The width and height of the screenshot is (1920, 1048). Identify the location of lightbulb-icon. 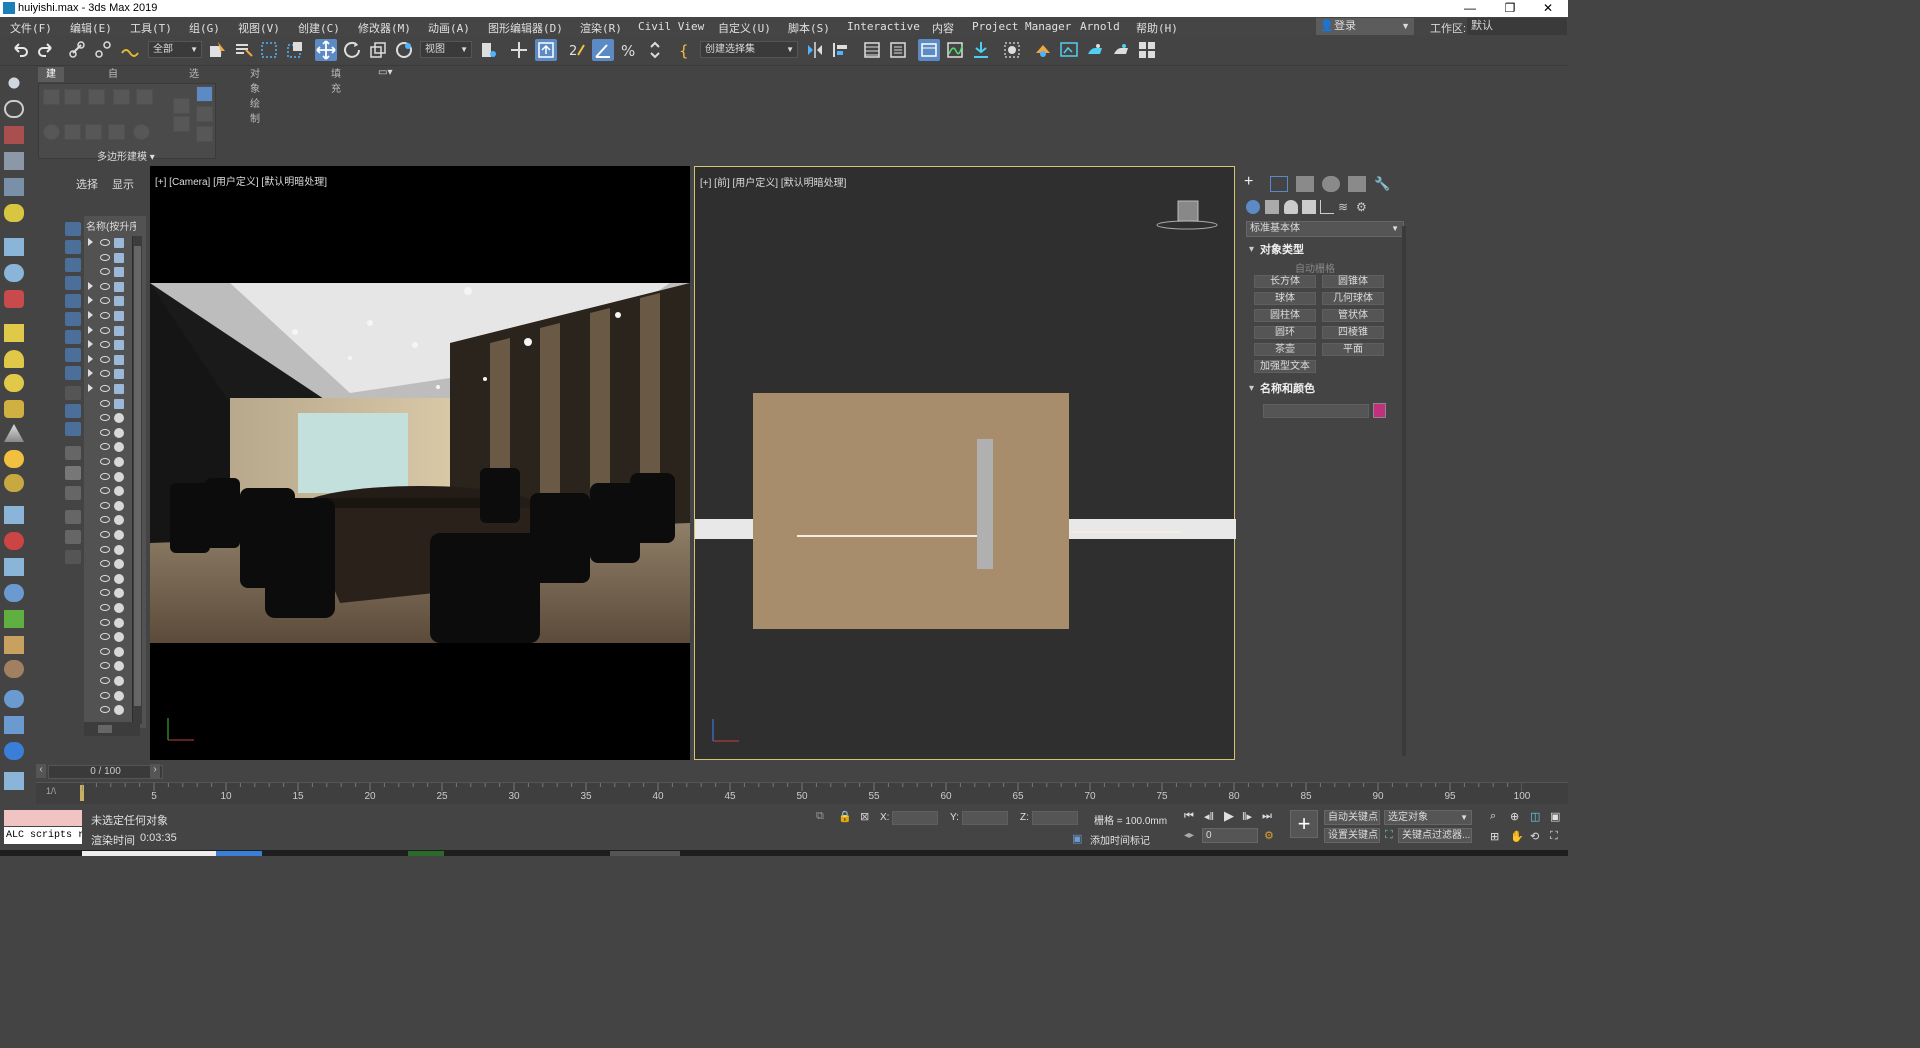
(14, 213).